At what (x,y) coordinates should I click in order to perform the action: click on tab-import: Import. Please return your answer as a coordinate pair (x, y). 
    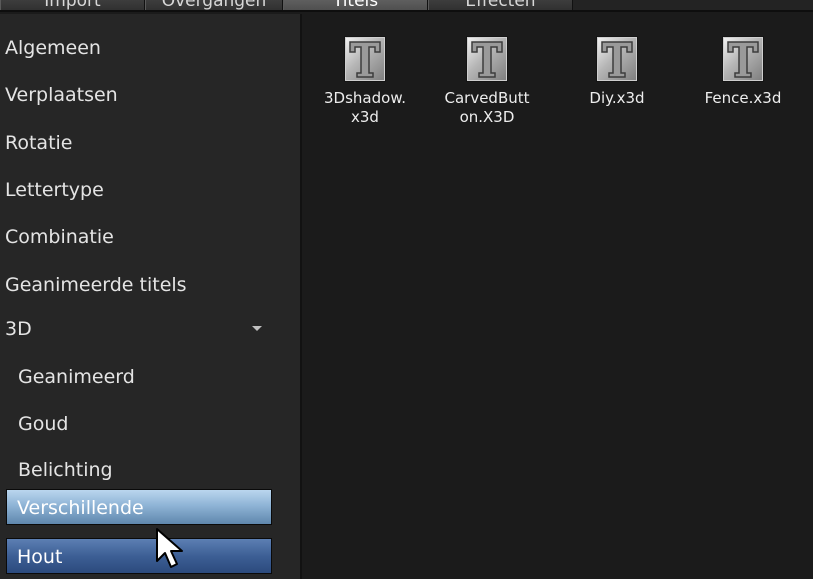
    Looking at the image, I should click on (72, 5).